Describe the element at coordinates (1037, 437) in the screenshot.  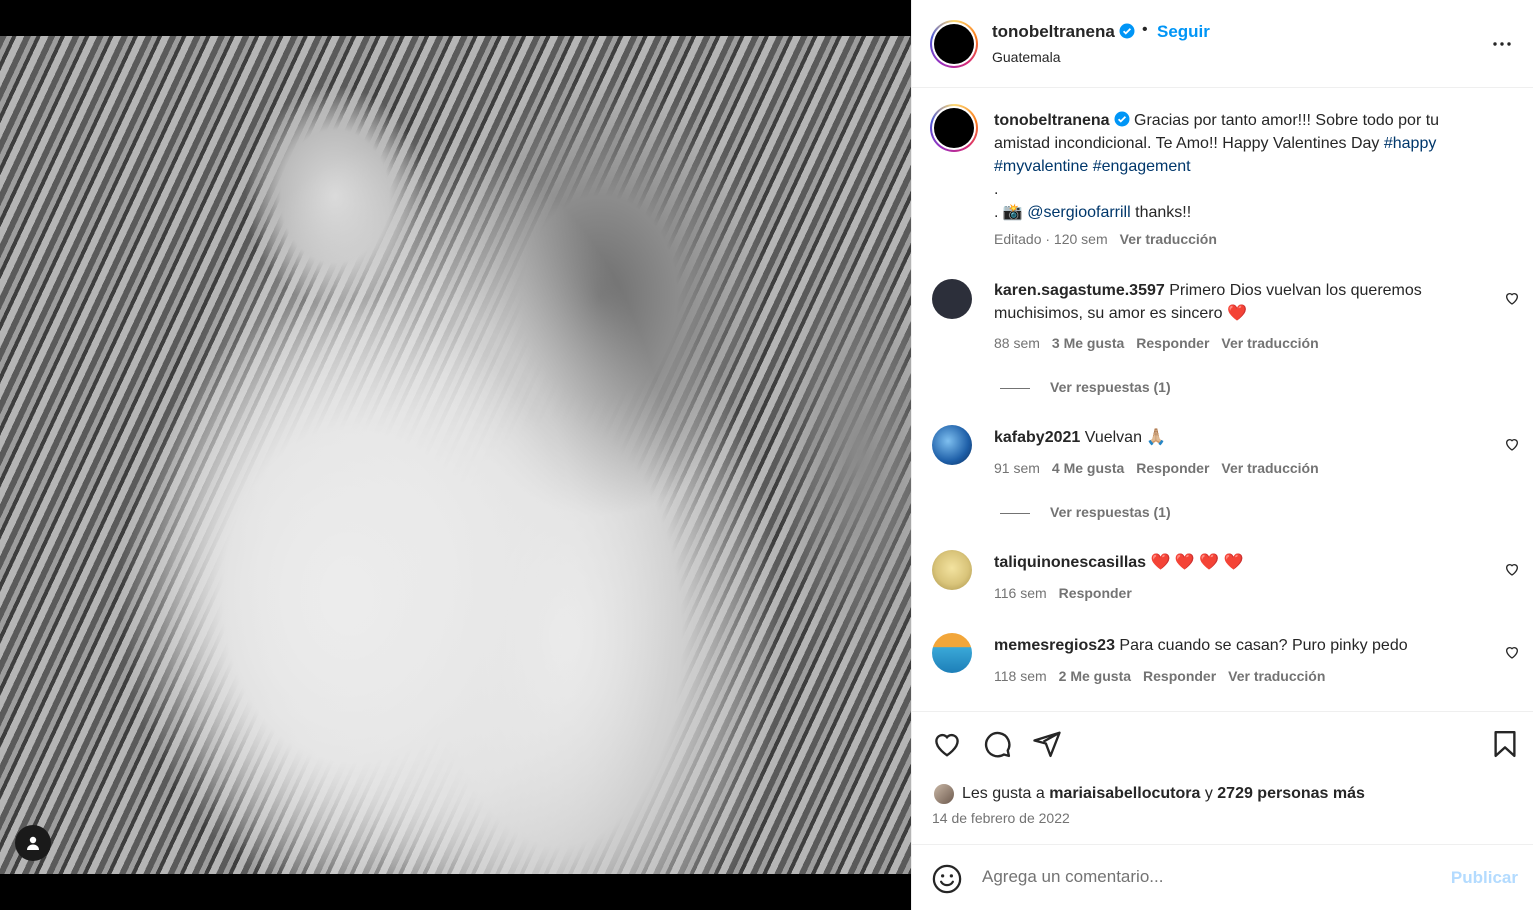
I see `comment-username: kafaby2021` at that location.